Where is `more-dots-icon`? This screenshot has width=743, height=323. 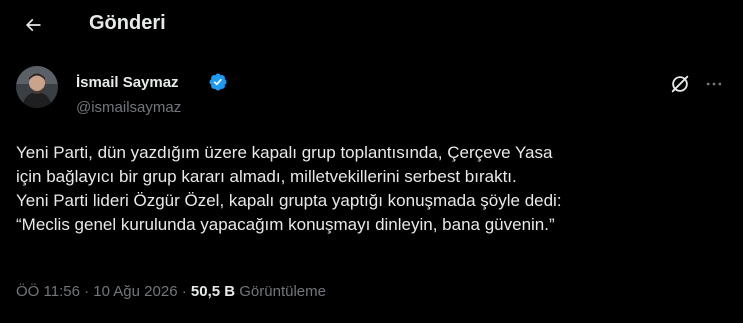
more-dots-icon is located at coordinates (714, 84).